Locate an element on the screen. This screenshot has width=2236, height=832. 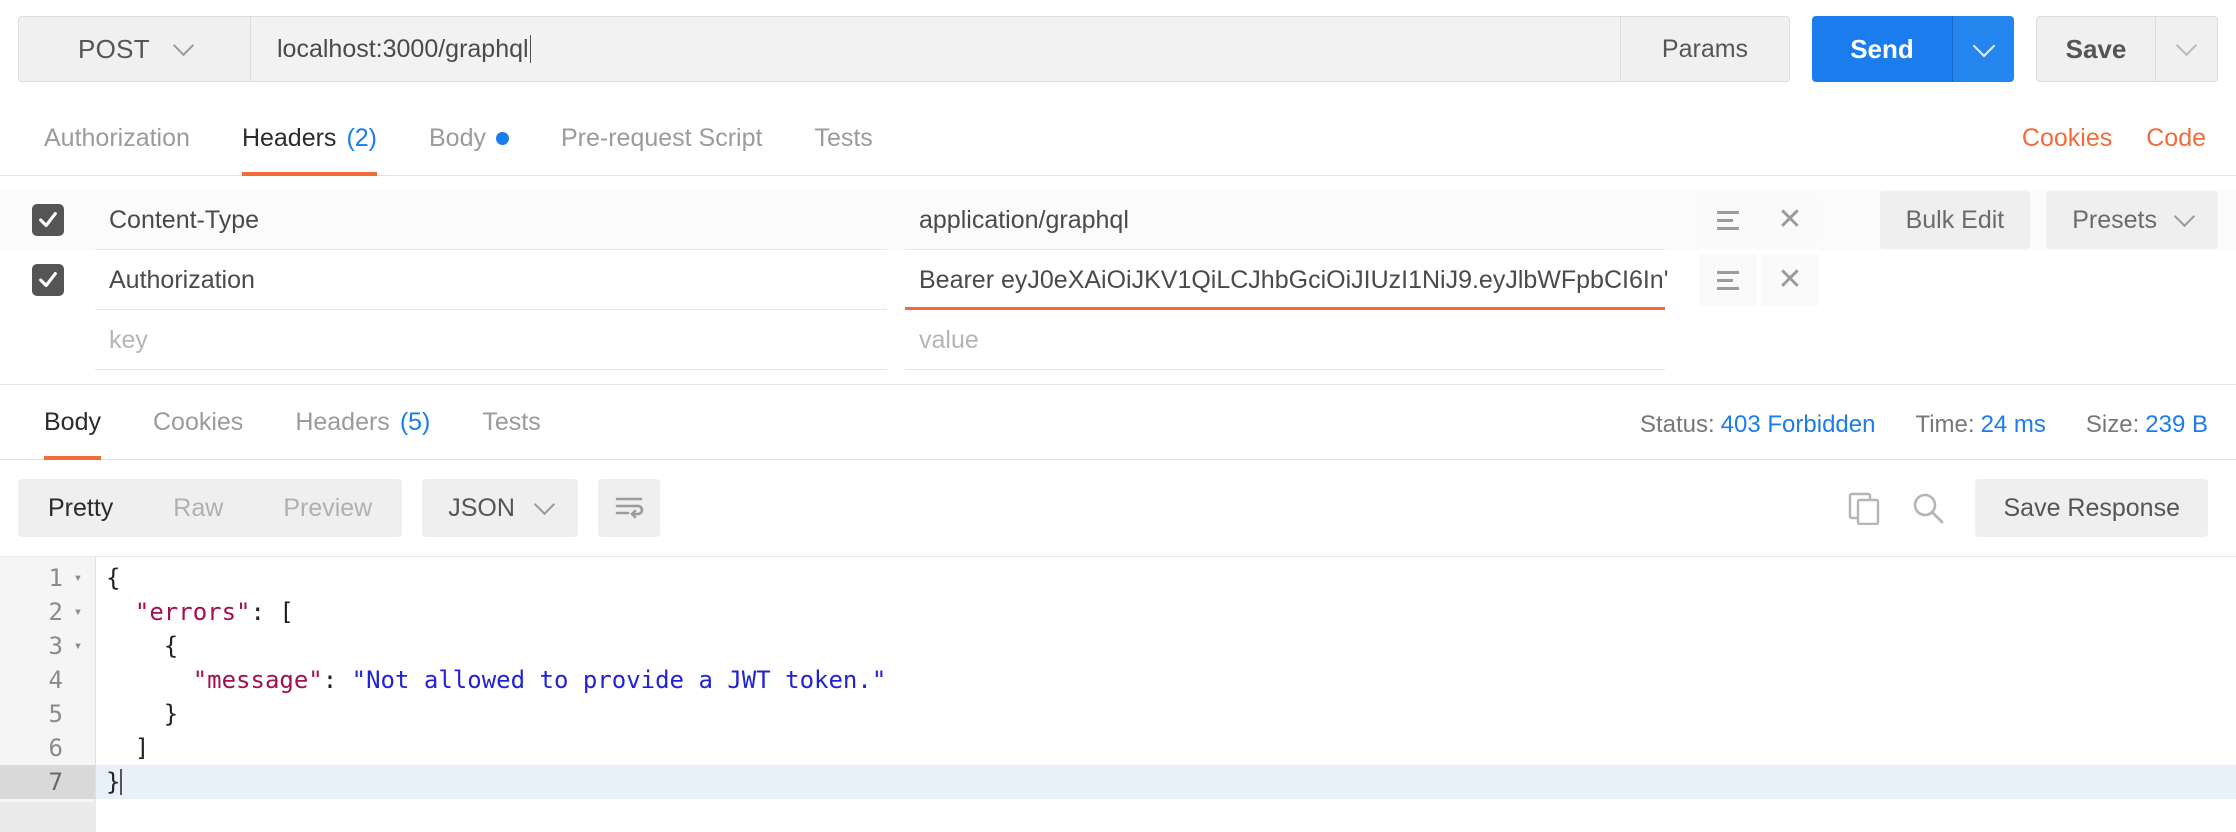
tab-headers: Headers (2) is located at coordinates (309, 150).